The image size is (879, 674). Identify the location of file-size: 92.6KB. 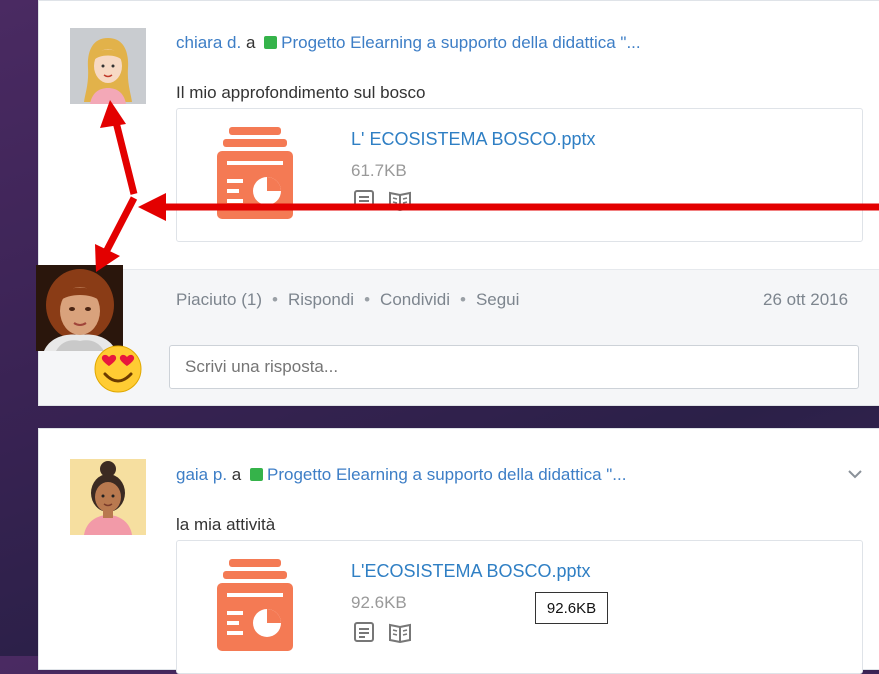
(379, 602).